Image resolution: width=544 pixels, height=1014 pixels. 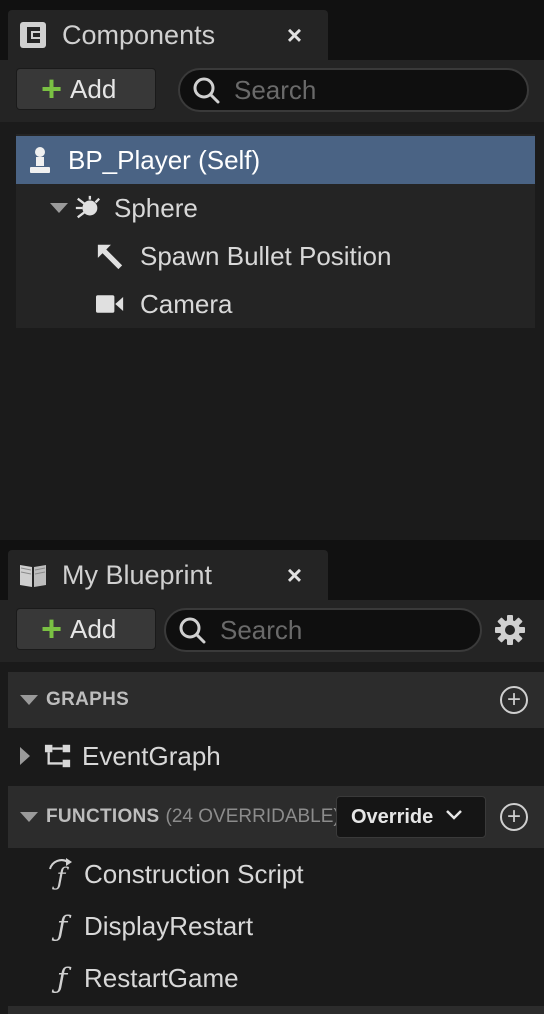 I want to click on components-tab-bar: Components ×, so click(x=272, y=30).